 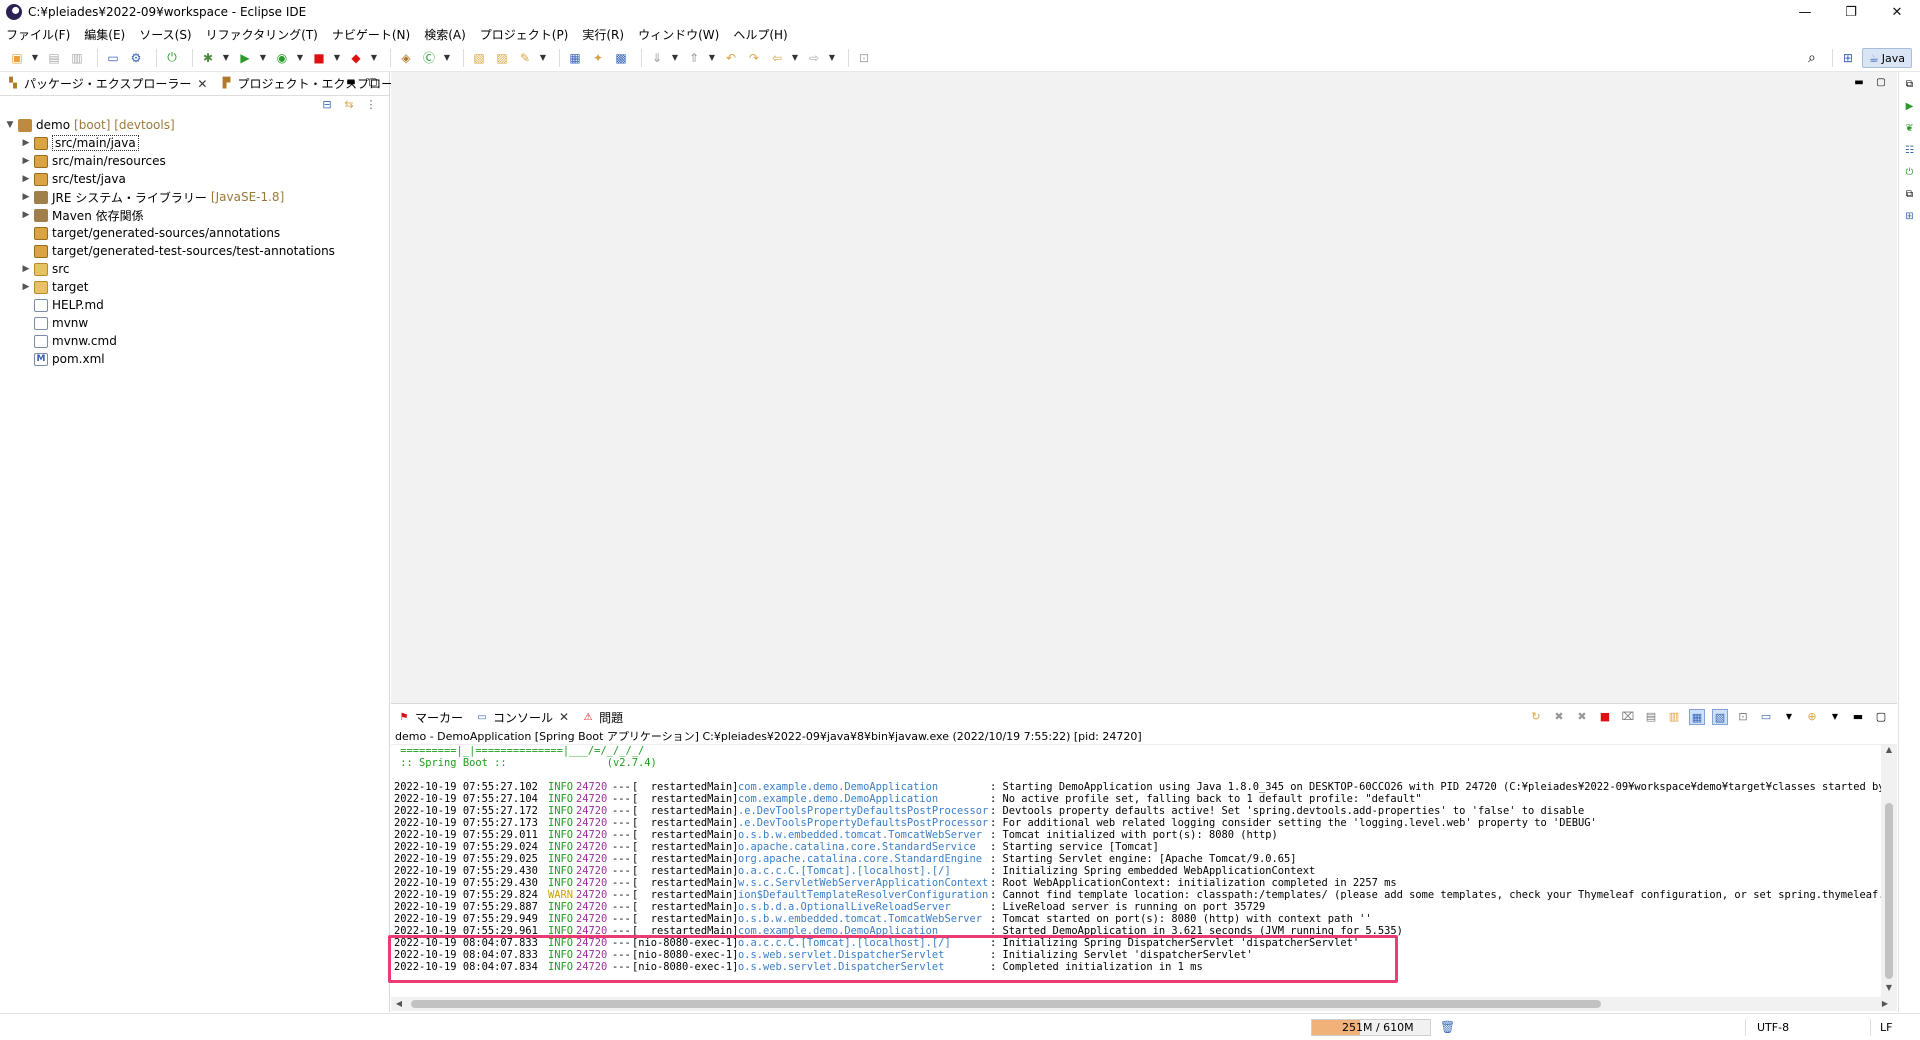 I want to click on menu-help: ヘルプ(H), so click(x=760, y=34).